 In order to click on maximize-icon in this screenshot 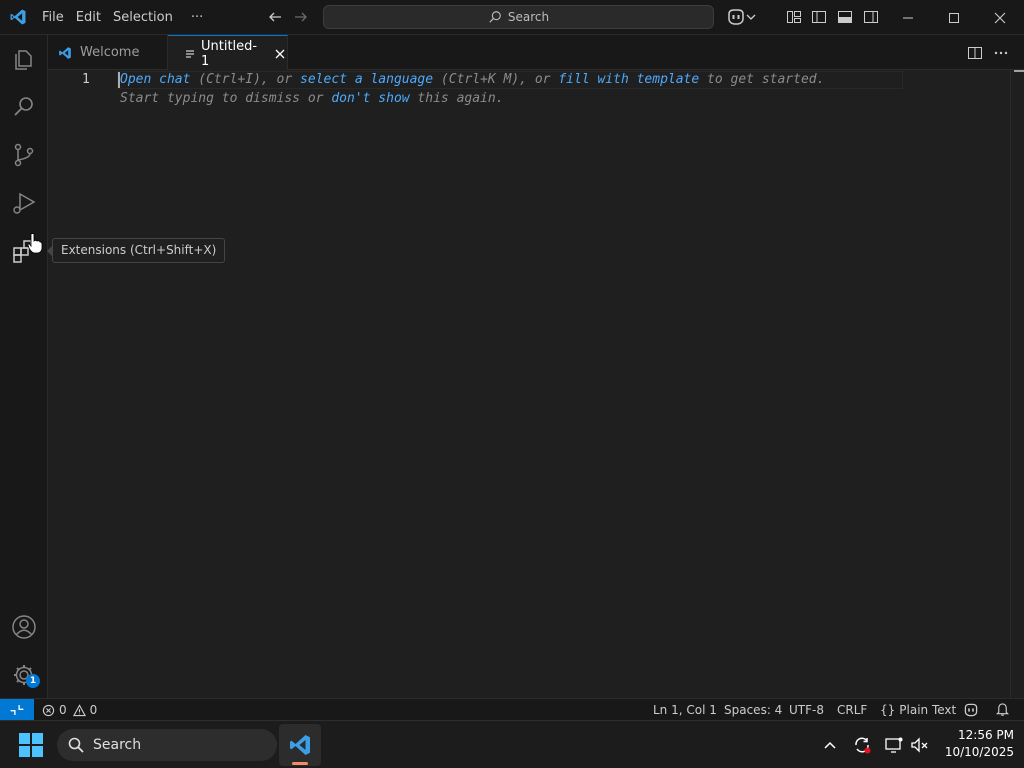, I will do `click(954, 17)`.